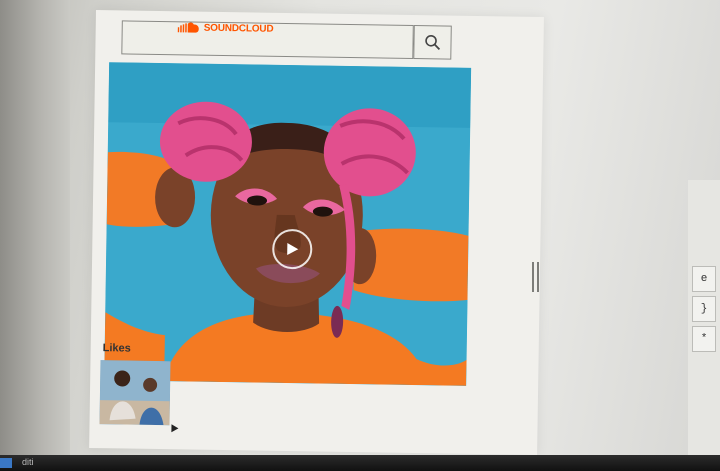  What do you see at coordinates (188, 27) in the screenshot?
I see `cloud-icon` at bounding box center [188, 27].